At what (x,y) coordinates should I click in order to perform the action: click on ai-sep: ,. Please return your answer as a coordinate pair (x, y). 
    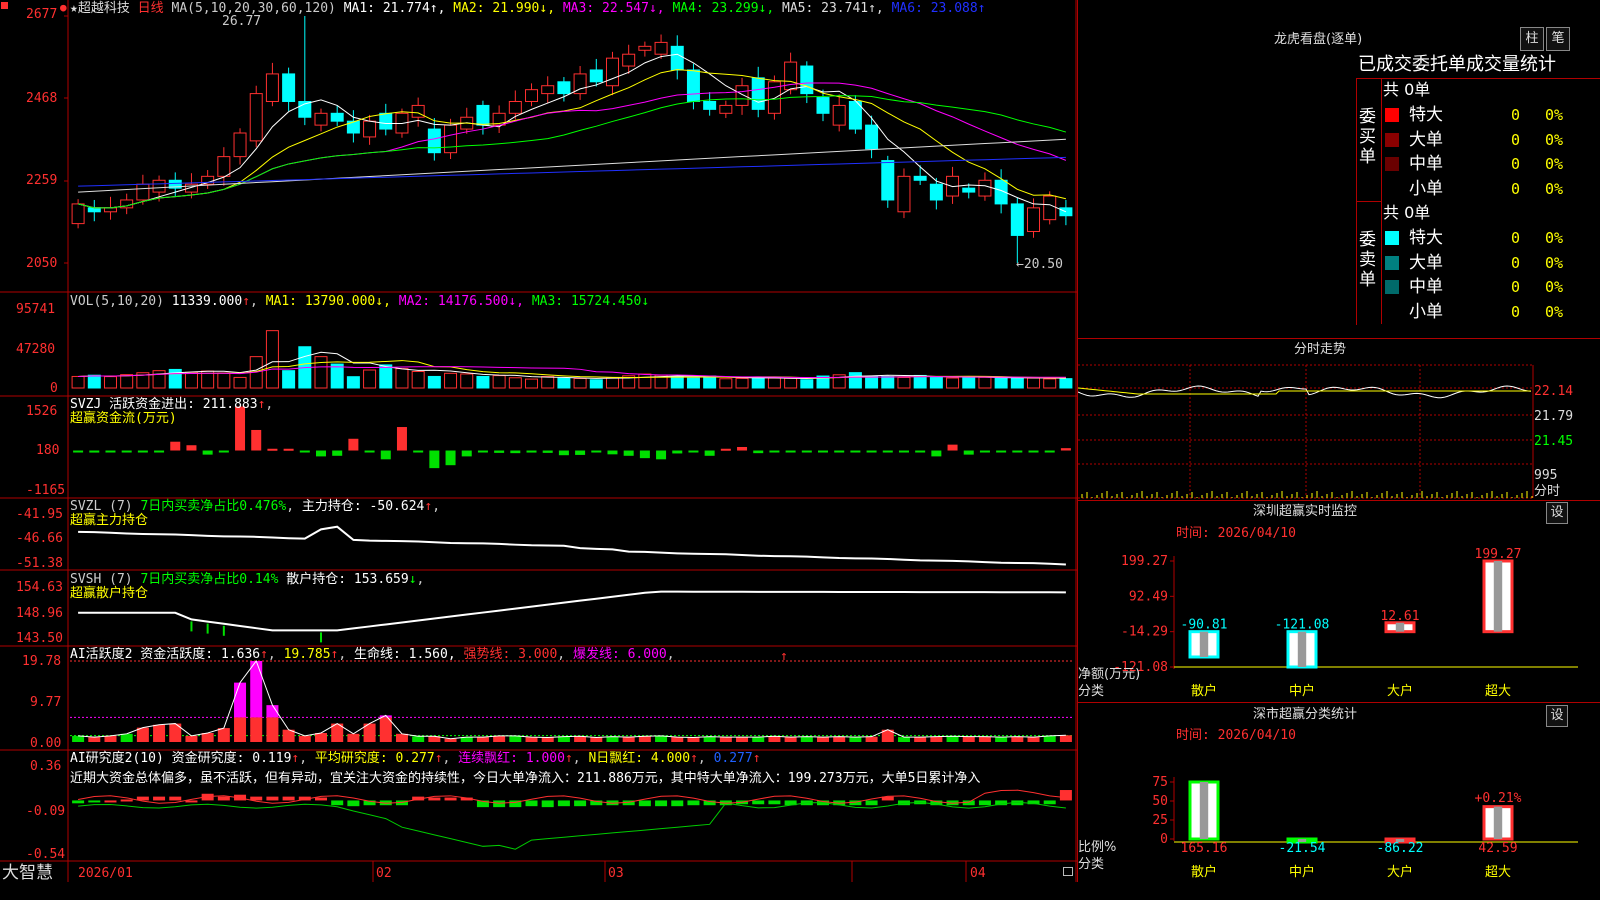
    Looking at the image, I should click on (451, 654).